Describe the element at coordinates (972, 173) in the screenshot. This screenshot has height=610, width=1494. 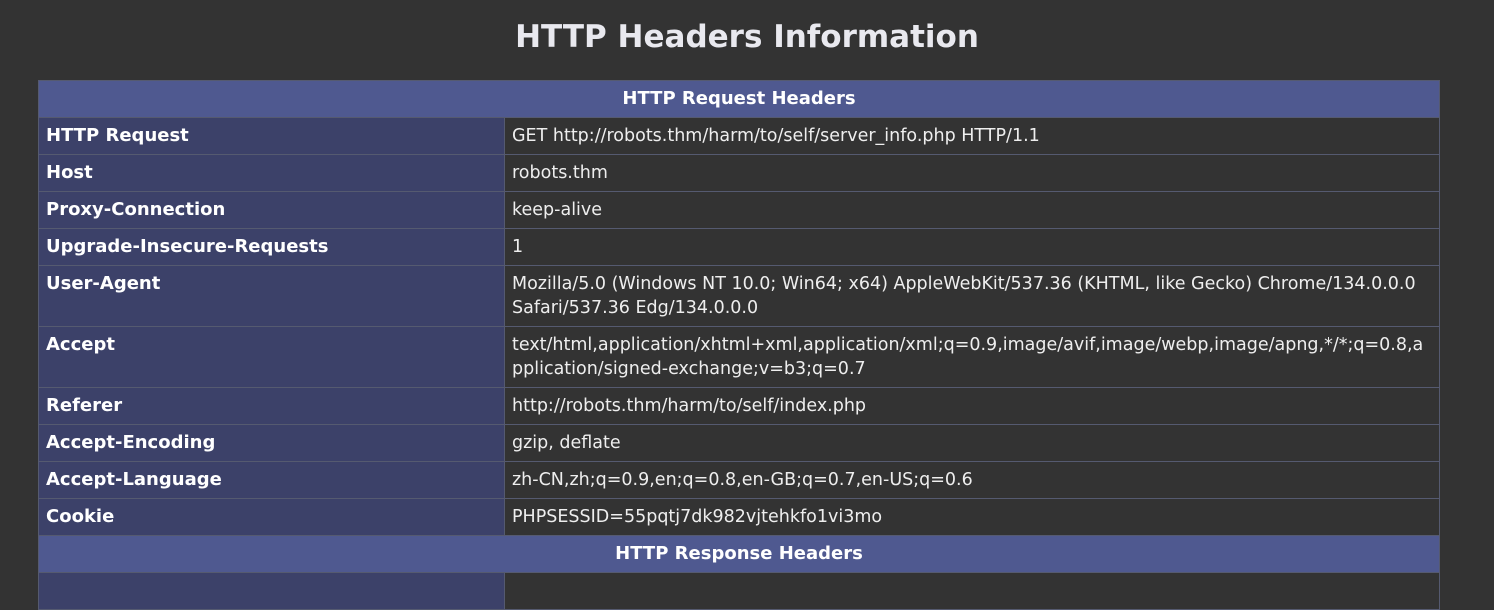
I see `header-value: robots.thm` at that location.